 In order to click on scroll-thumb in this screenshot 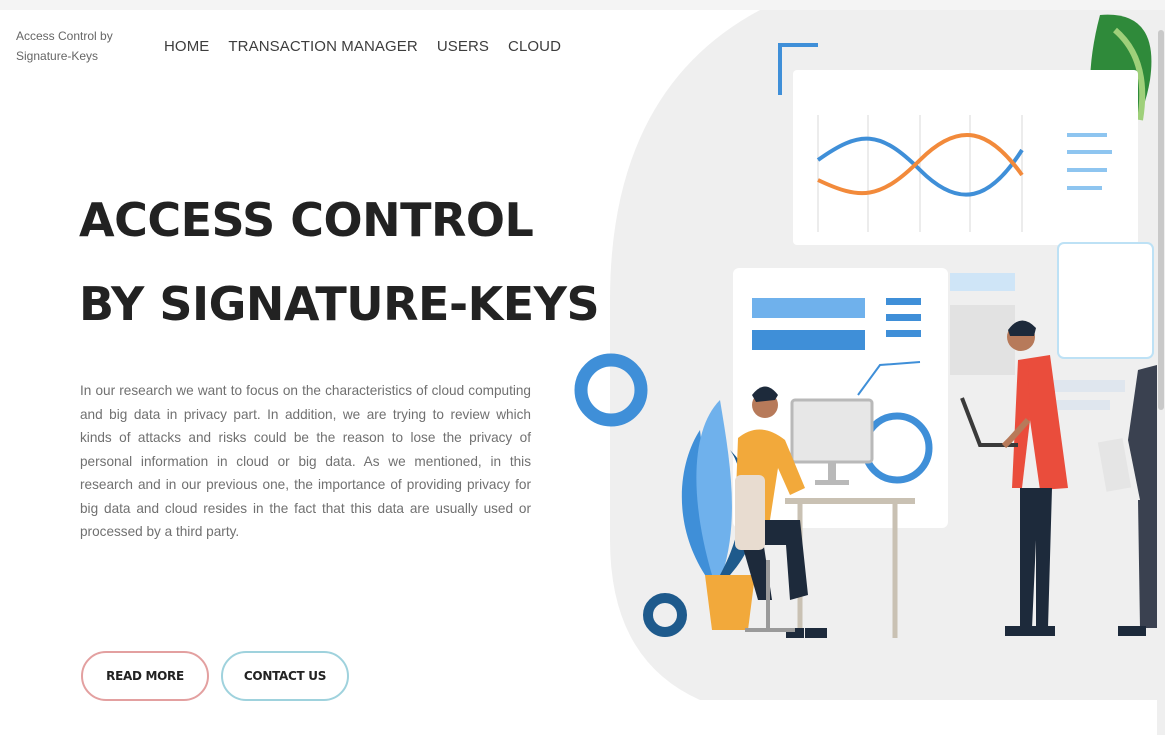, I will do `click(1161, 220)`.